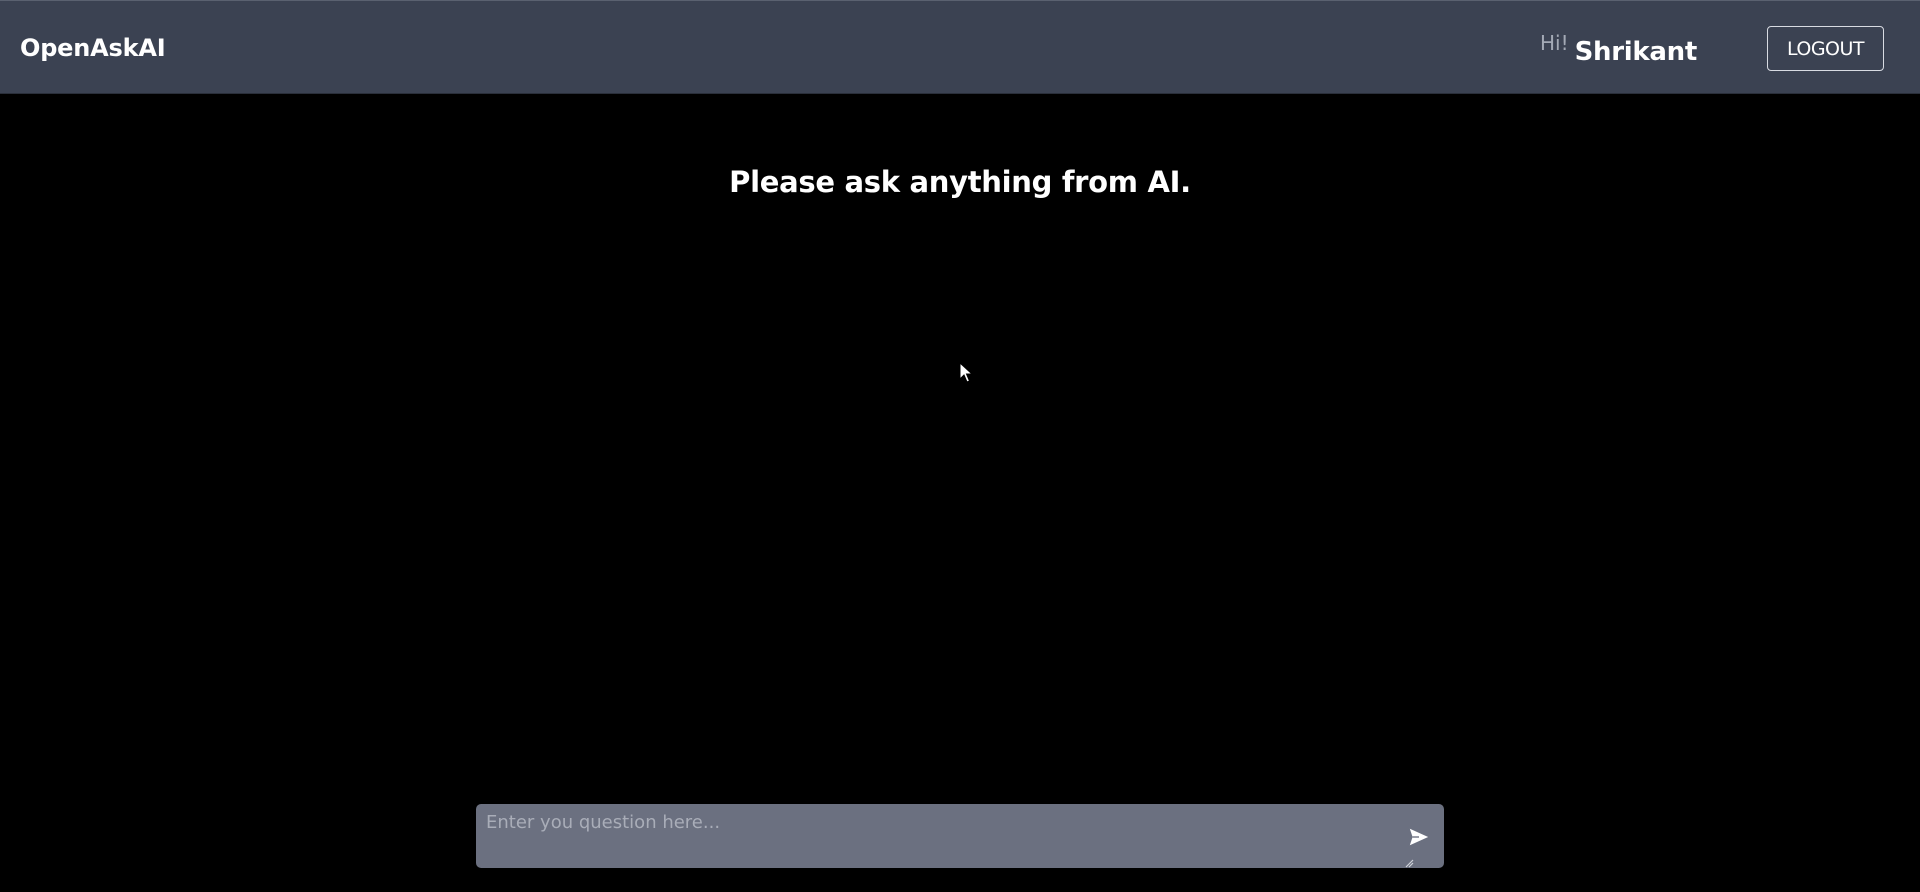  I want to click on brand-logo: OpenAskAI, so click(93, 48).